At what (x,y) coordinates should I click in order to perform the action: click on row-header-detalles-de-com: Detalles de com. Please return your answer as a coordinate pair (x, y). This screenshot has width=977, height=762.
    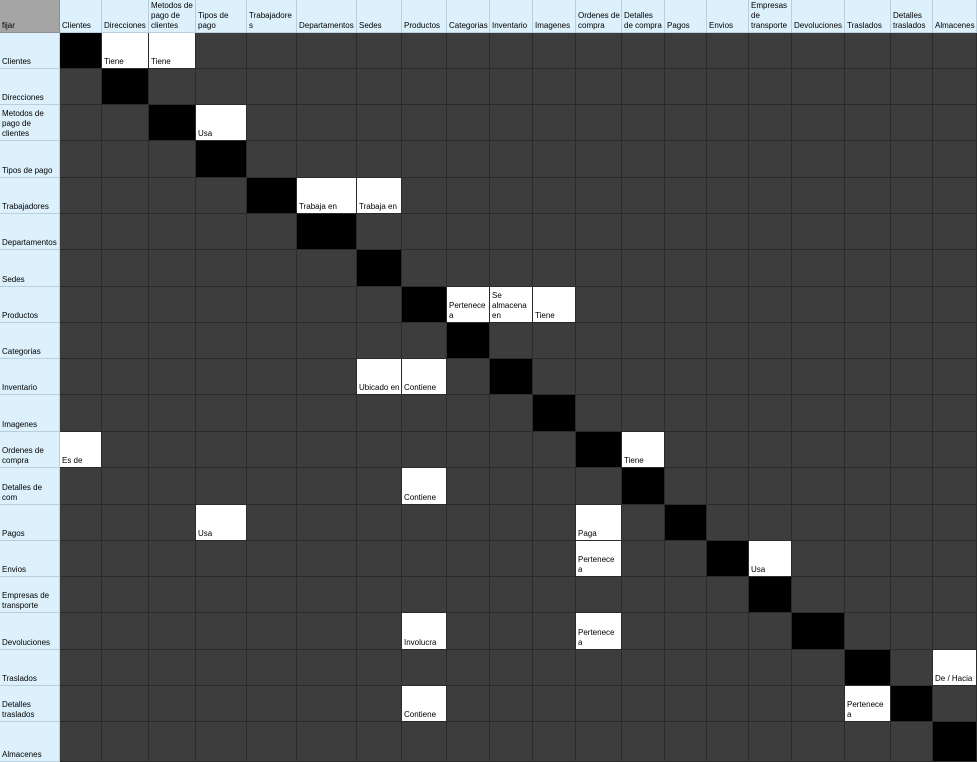
    Looking at the image, I should click on (30, 486).